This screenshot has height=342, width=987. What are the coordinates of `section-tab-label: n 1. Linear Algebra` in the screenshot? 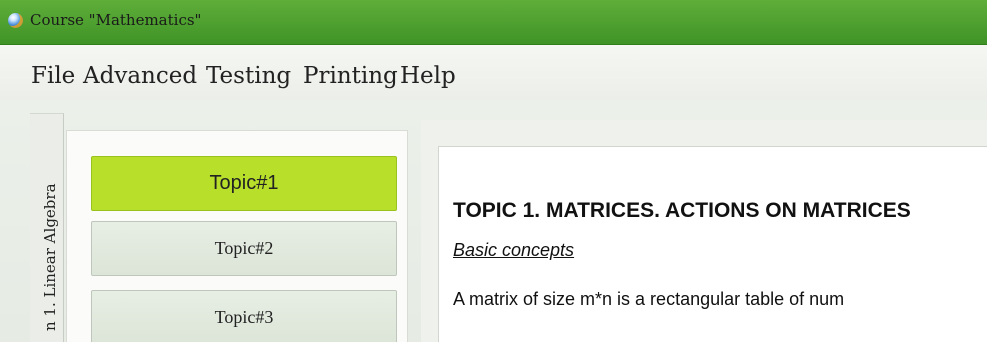 It's located at (49, 257).